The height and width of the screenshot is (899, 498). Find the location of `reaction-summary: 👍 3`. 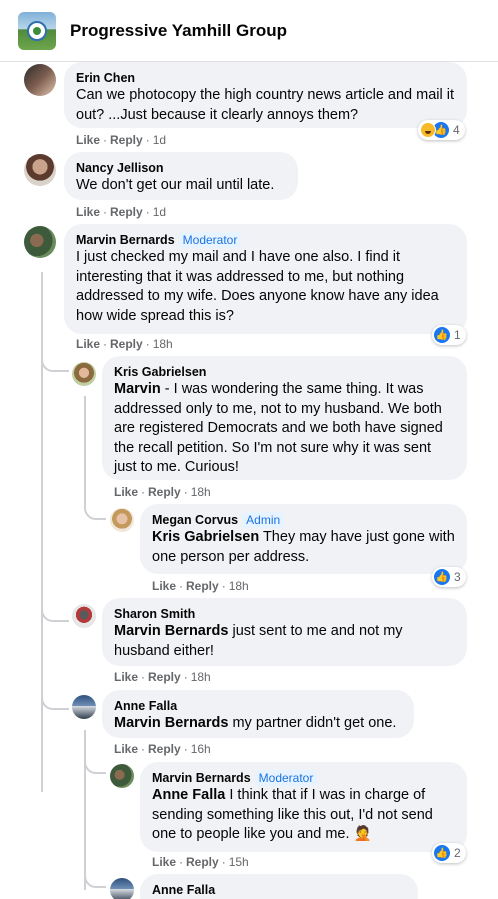

reaction-summary: 👍 3 is located at coordinates (449, 577).